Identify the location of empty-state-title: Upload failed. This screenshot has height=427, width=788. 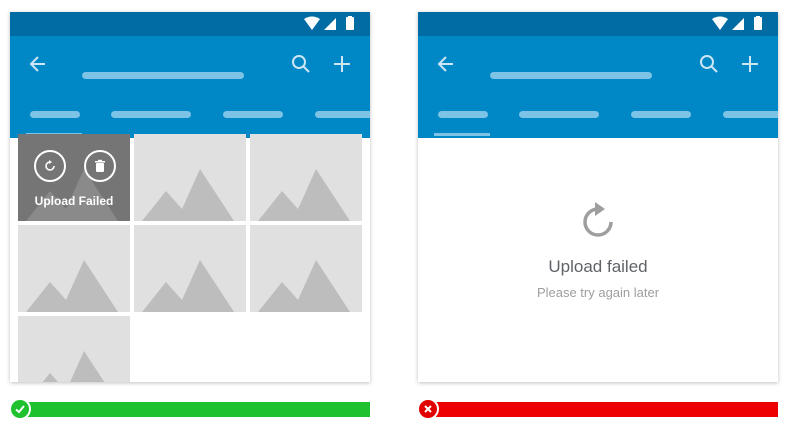
(598, 266).